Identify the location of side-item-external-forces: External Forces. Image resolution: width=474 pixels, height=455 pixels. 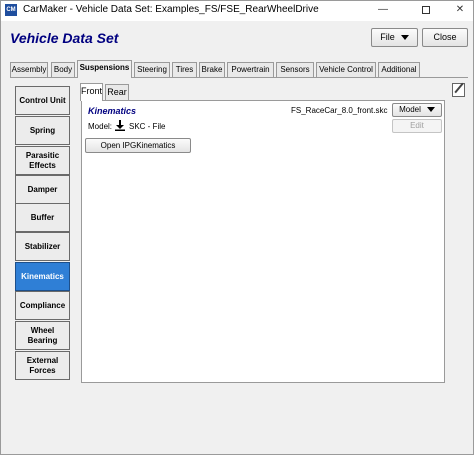
(42, 365).